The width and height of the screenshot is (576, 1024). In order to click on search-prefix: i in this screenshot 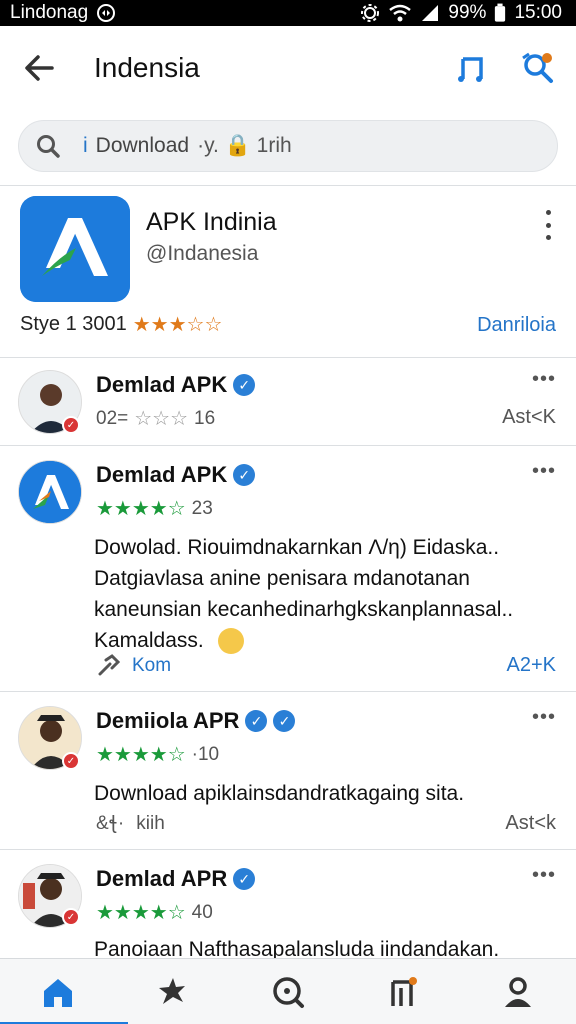, I will do `click(85, 145)`.